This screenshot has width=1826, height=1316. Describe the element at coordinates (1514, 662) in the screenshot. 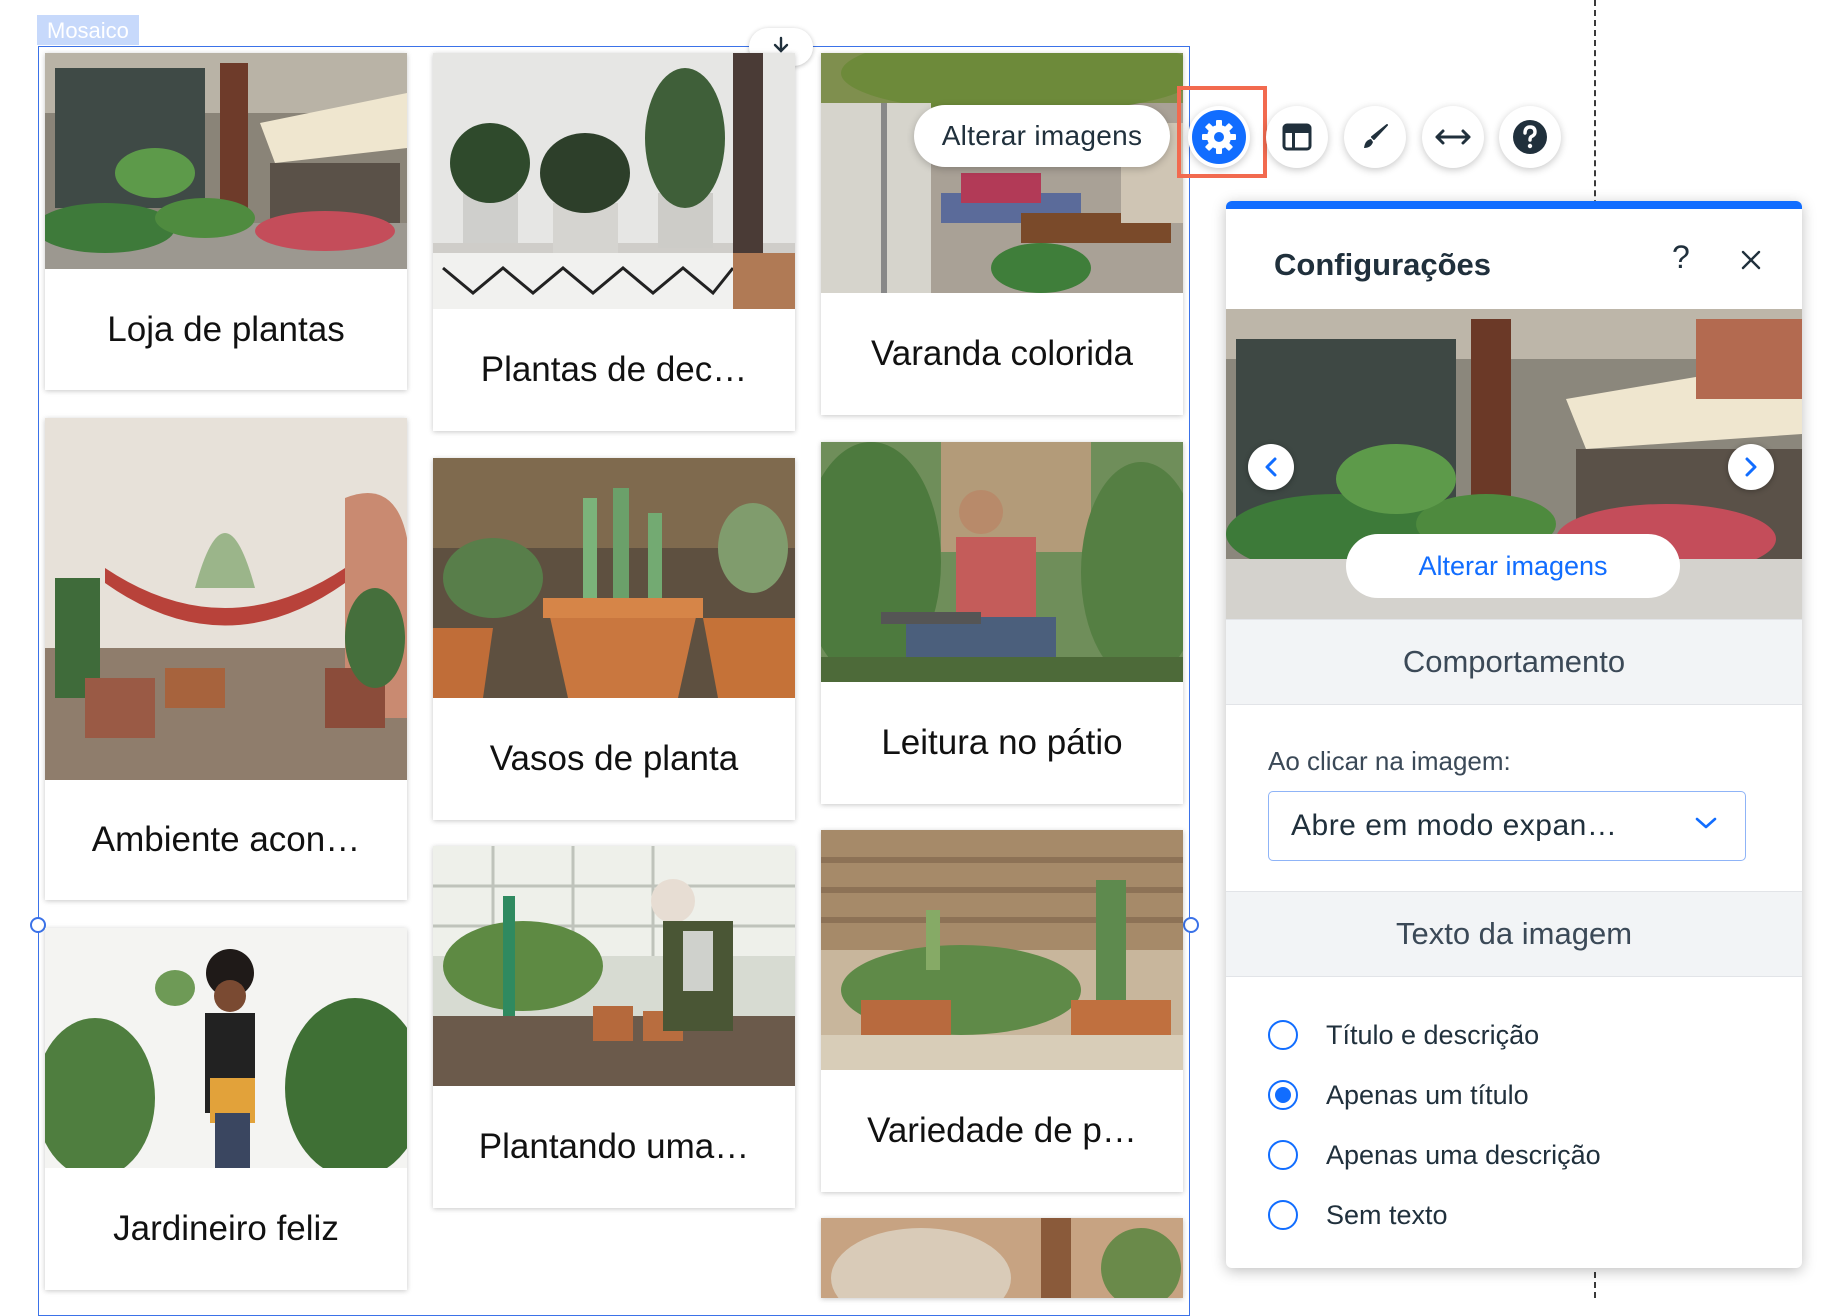

I see `behavior-section-heading: Comportamento` at that location.